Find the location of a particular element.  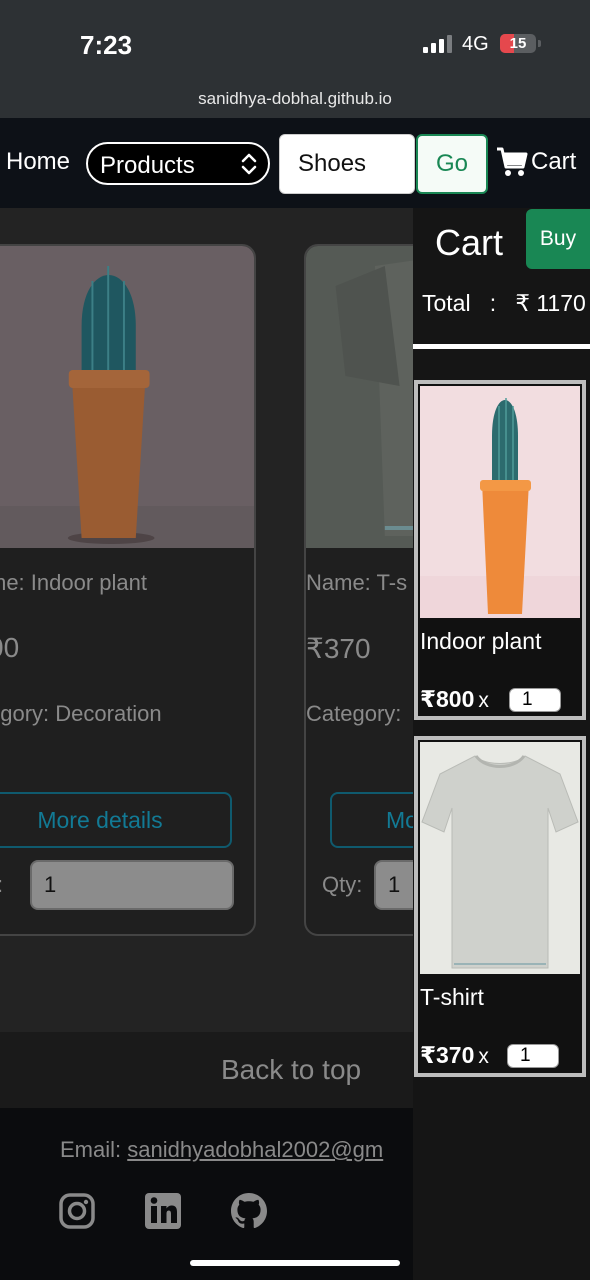

cart-item-price-value: ₹370 is located at coordinates (447, 1055).